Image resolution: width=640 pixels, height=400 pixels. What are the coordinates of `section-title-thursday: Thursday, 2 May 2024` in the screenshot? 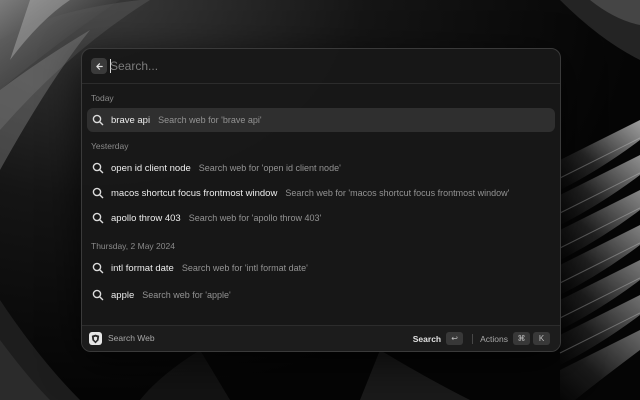 It's located at (133, 246).